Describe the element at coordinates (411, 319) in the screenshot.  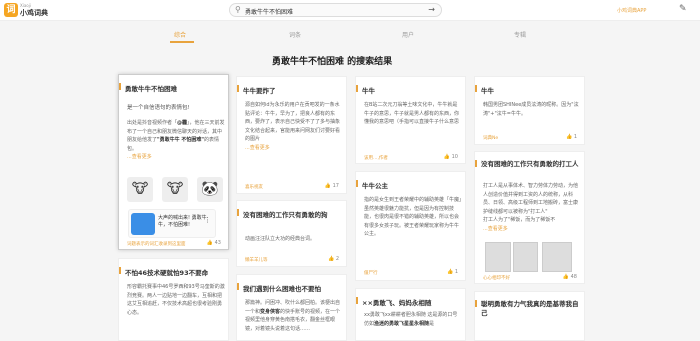
I see `card-body: xx勇敢飞xx耕耕者胆永相随 这是源的口号 仿如渔迷的勇敢飞星星永相随是` at that location.